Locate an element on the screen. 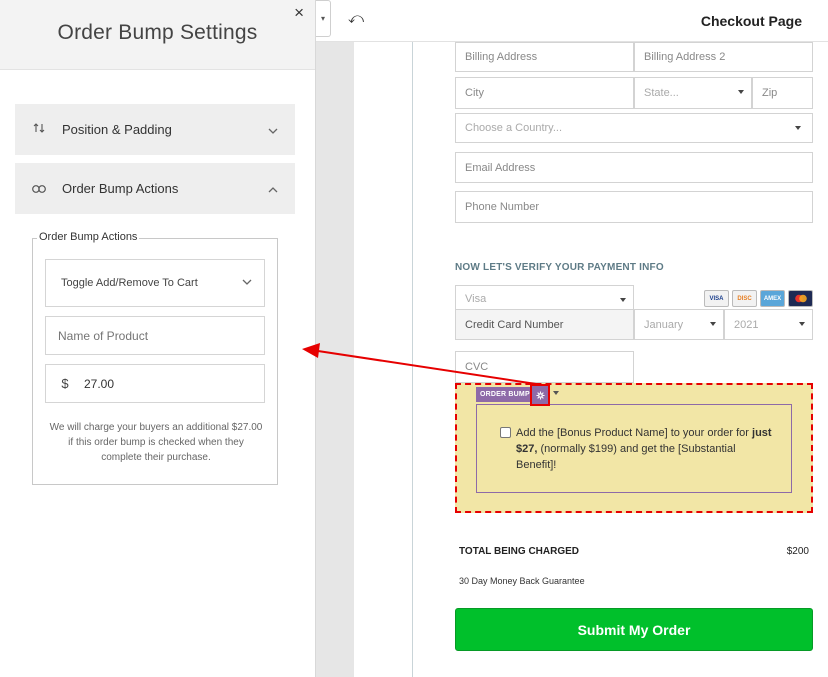 Image resolution: width=828 pixels, height=677 pixels. month-select: January is located at coordinates (679, 324).